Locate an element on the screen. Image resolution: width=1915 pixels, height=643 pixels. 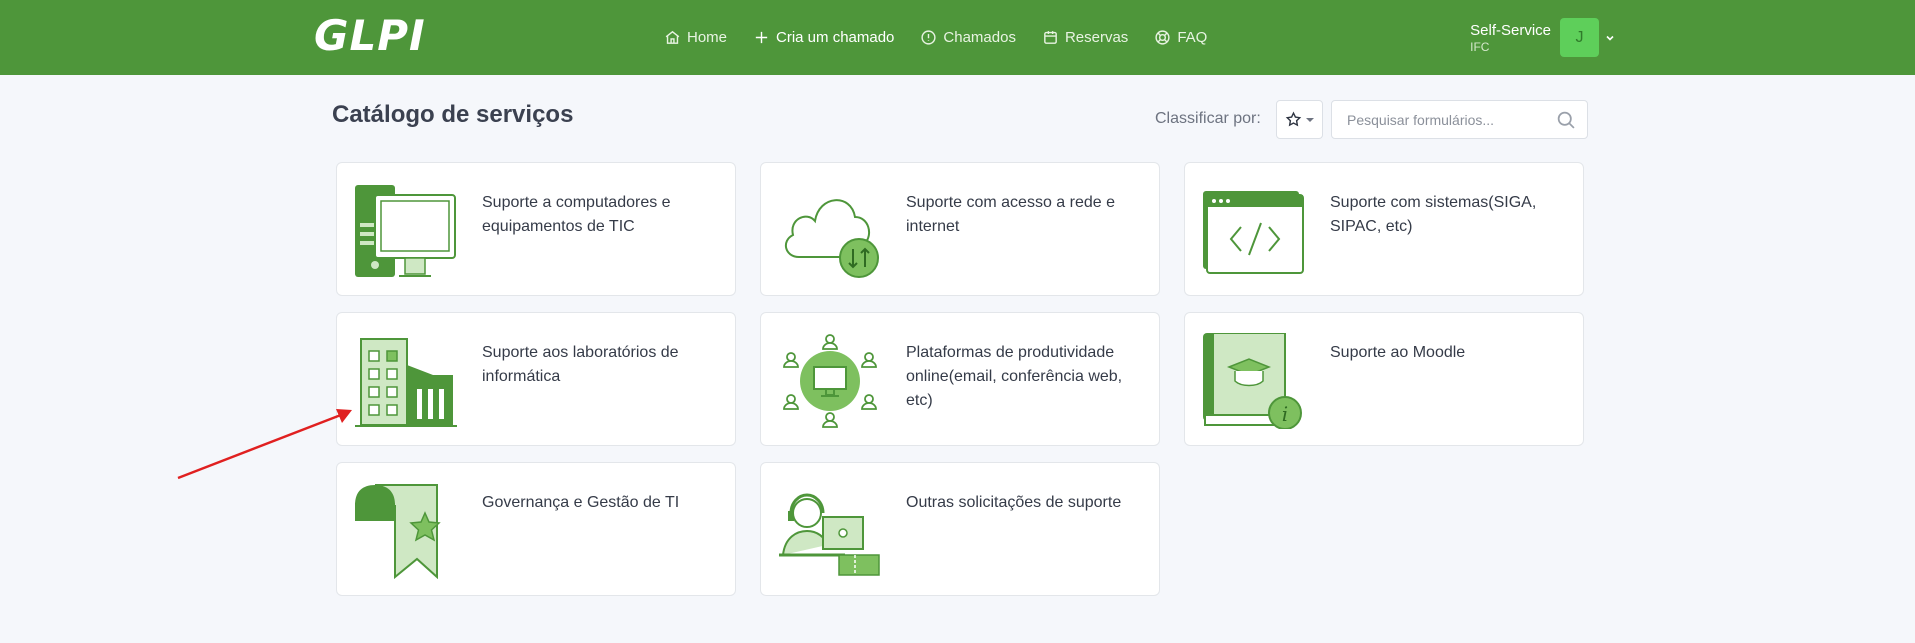
catalog-card-network-support: Suporte com acesso a rede e internet is located at coordinates (960, 229).